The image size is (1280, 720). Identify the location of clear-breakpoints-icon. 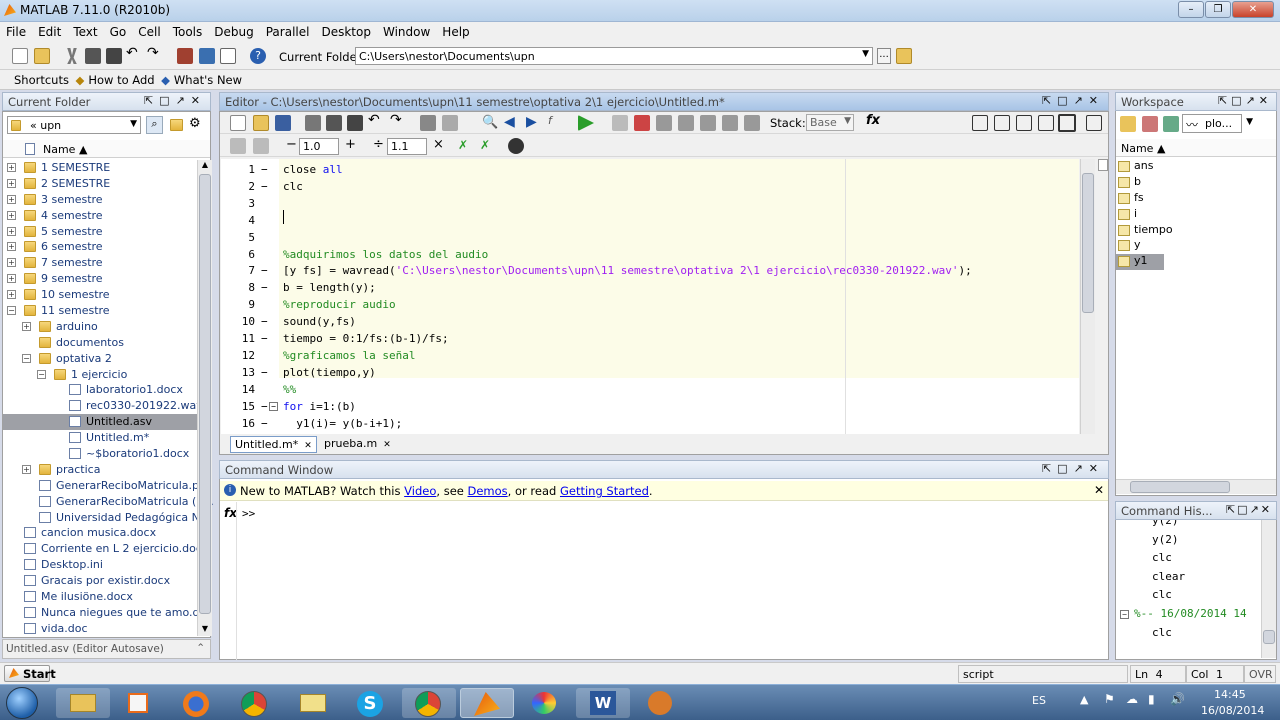
(642, 123).